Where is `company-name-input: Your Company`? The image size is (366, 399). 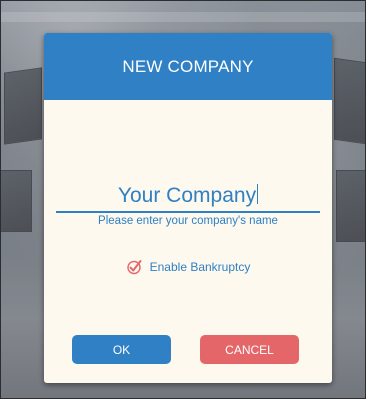 company-name-input: Your Company is located at coordinates (188, 197).